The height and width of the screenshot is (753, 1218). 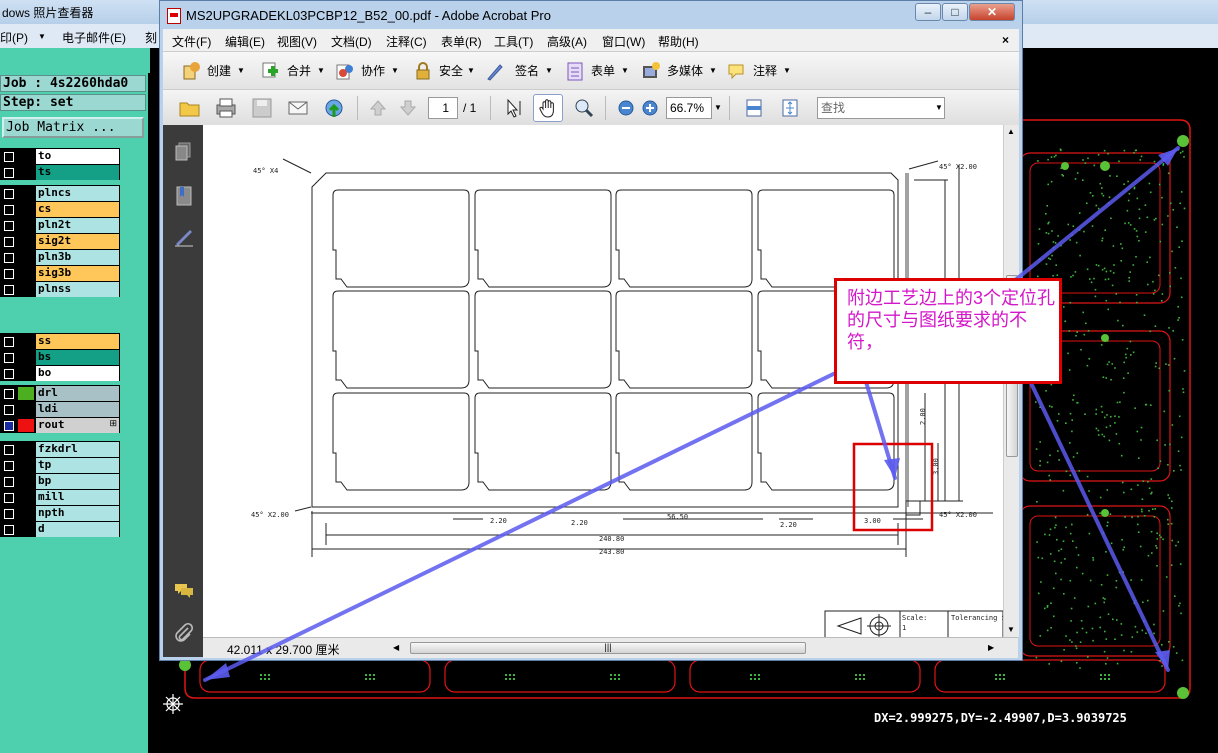 What do you see at coordinates (1094, 515) in the screenshot?
I see `arrow-to-bottom-right-fiducial` at bounding box center [1094, 515].